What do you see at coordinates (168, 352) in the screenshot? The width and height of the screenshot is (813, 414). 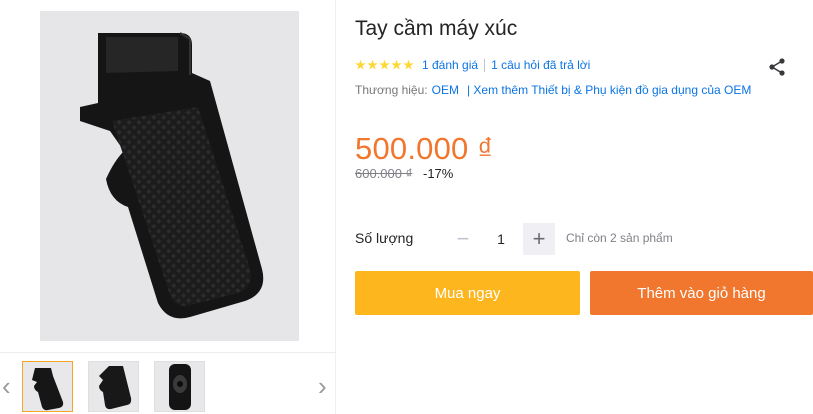 I see `gallery-divider` at bounding box center [168, 352].